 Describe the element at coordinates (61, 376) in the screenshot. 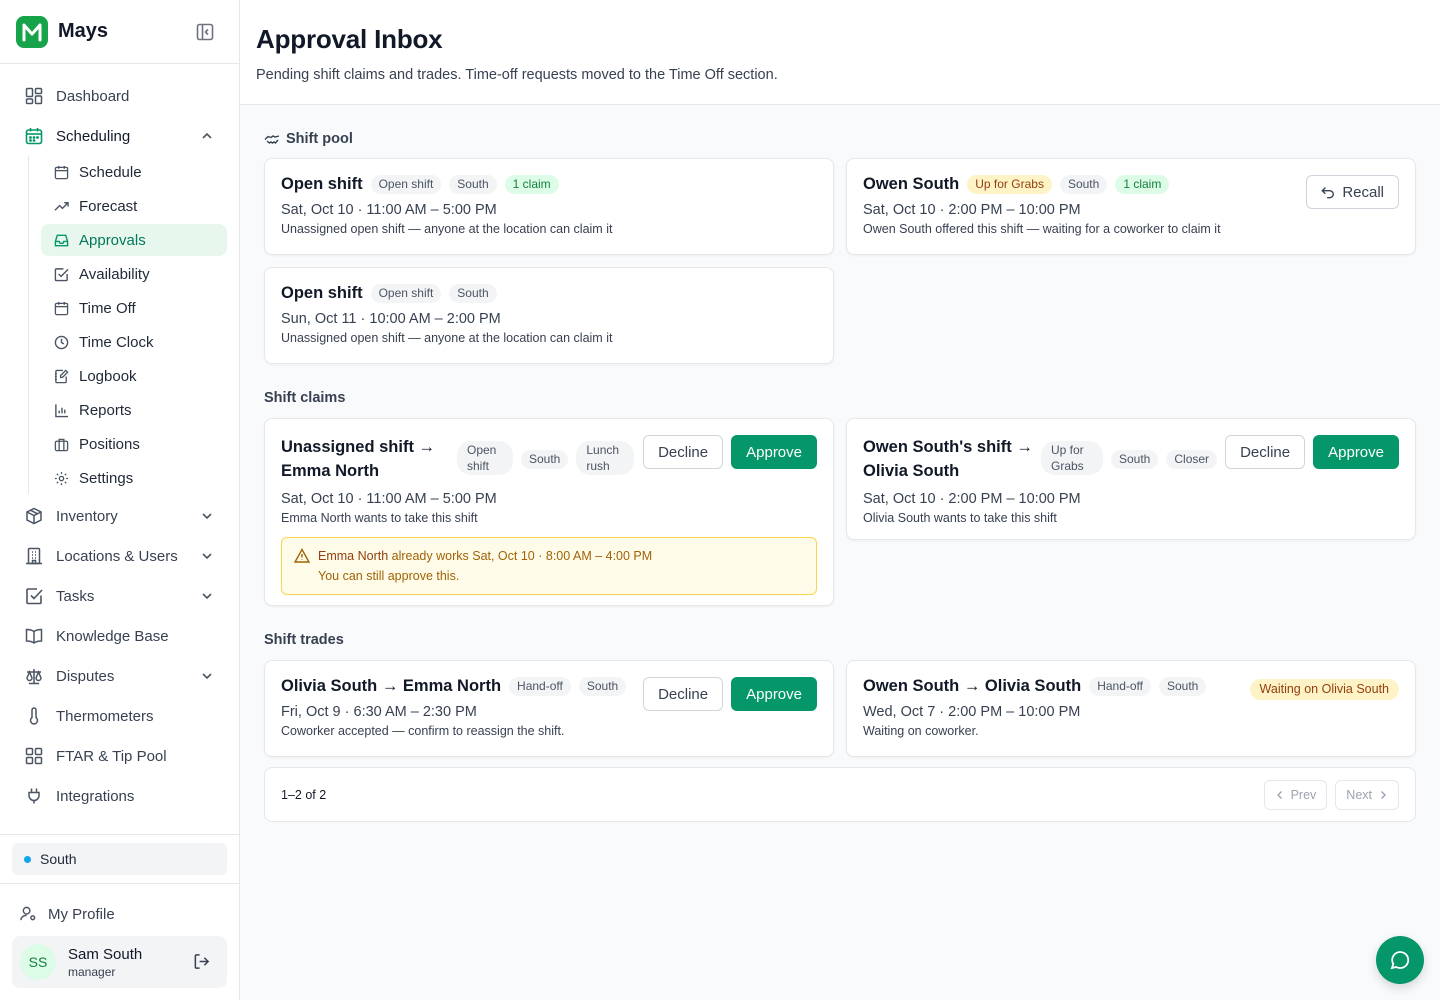

I see `notebook-pen-icon` at that location.